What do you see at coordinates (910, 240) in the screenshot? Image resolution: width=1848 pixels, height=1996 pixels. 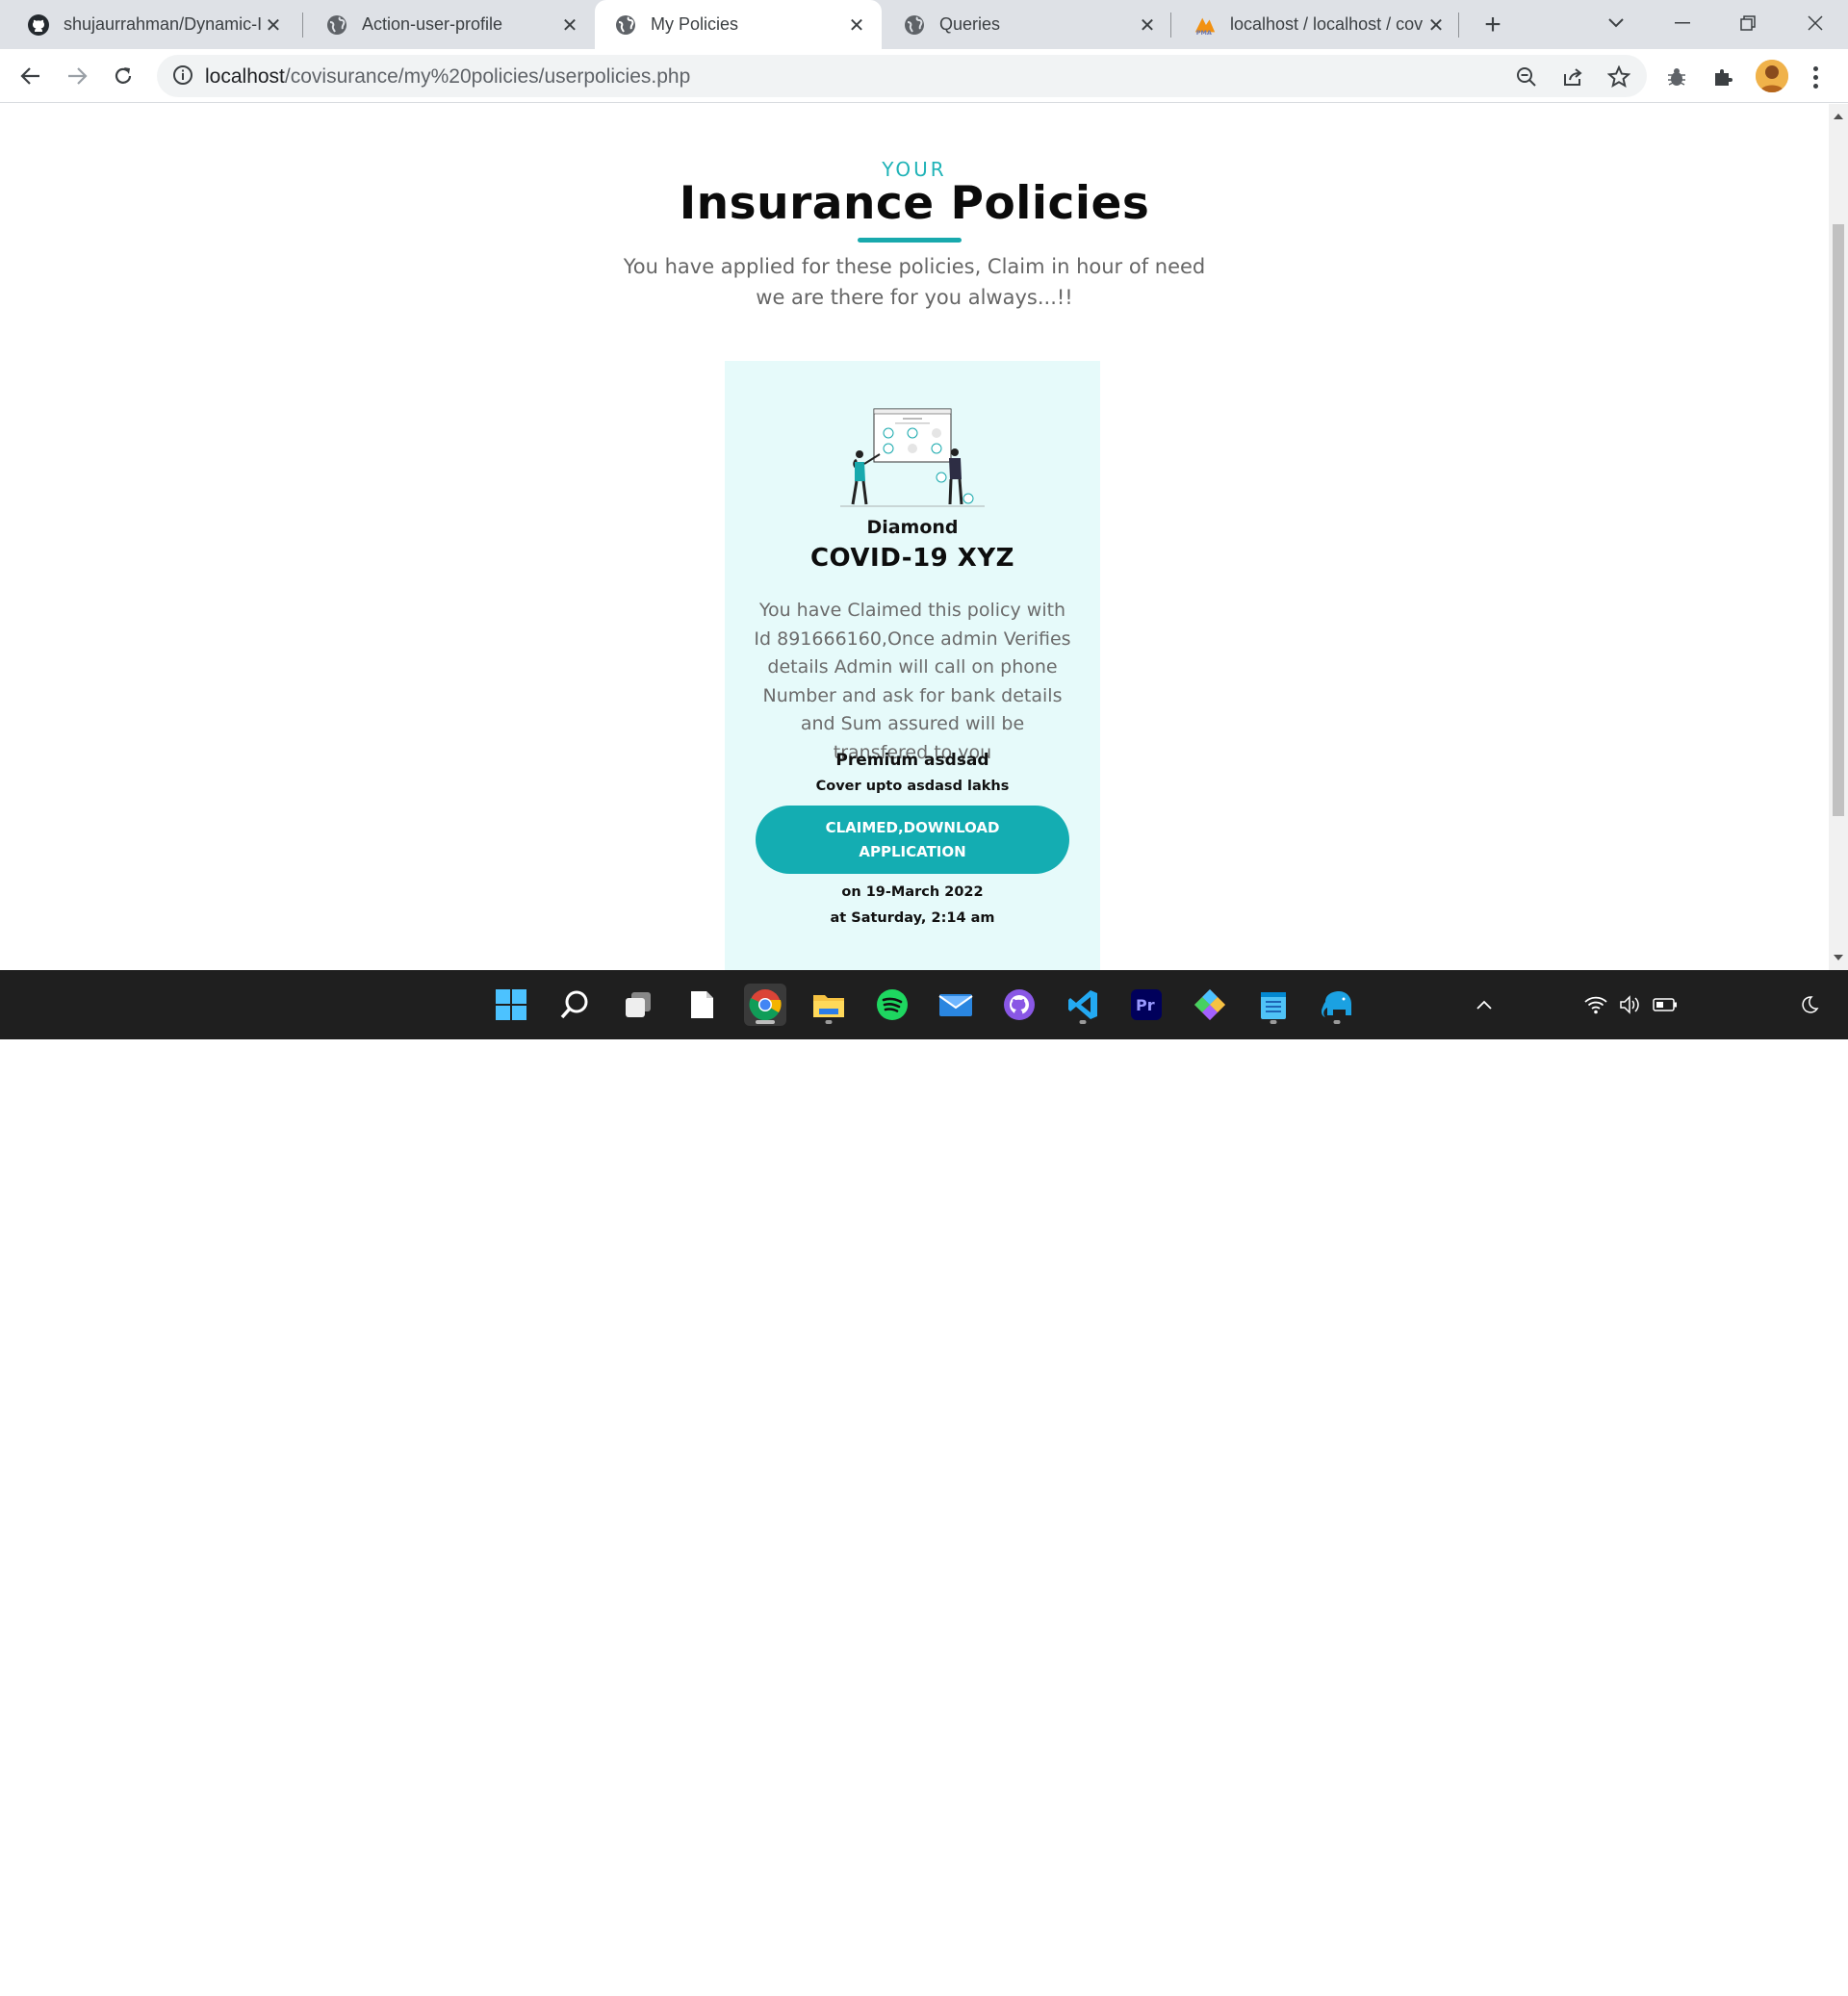 I see `title-underline` at bounding box center [910, 240].